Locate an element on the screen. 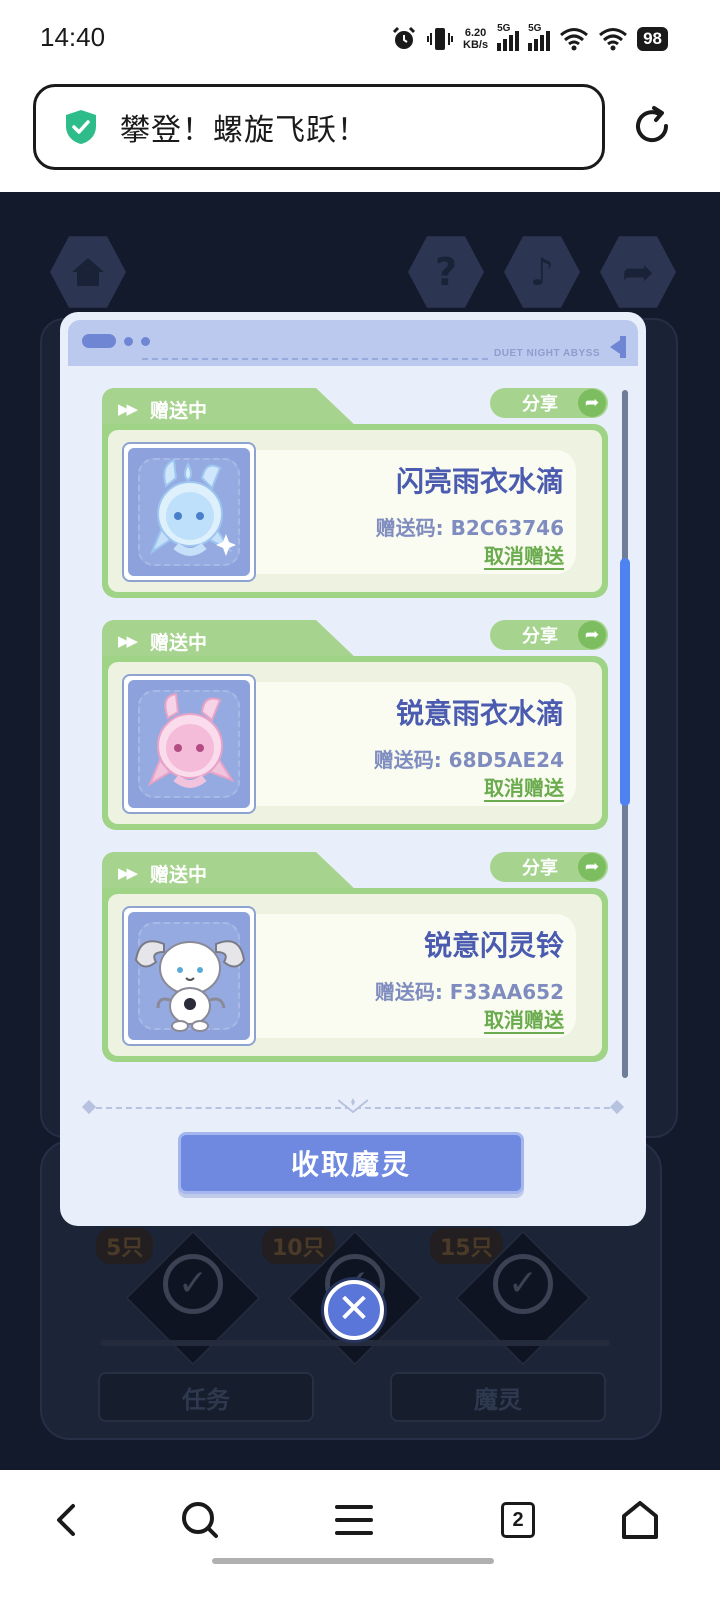  back-icon is located at coordinates (66, 1520).